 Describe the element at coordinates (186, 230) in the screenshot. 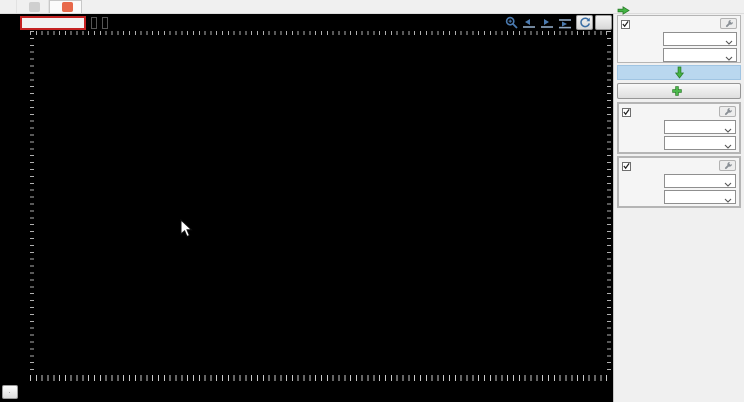

I see `mouse-cursor` at that location.